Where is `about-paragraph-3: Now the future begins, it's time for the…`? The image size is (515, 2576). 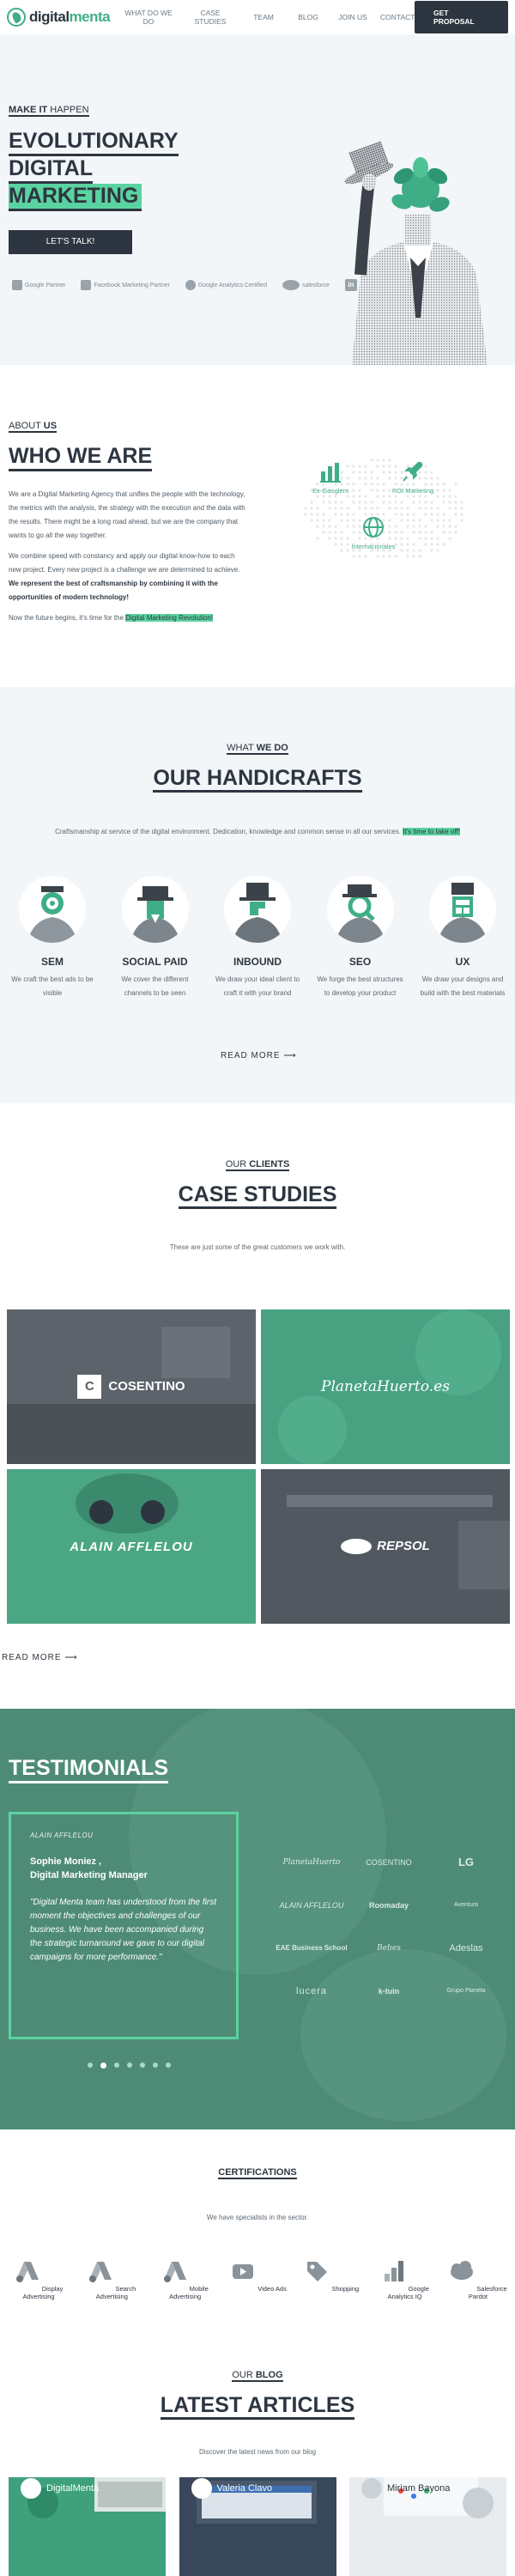 about-paragraph-3: Now the future begins, it's time for the… is located at coordinates (129, 618).